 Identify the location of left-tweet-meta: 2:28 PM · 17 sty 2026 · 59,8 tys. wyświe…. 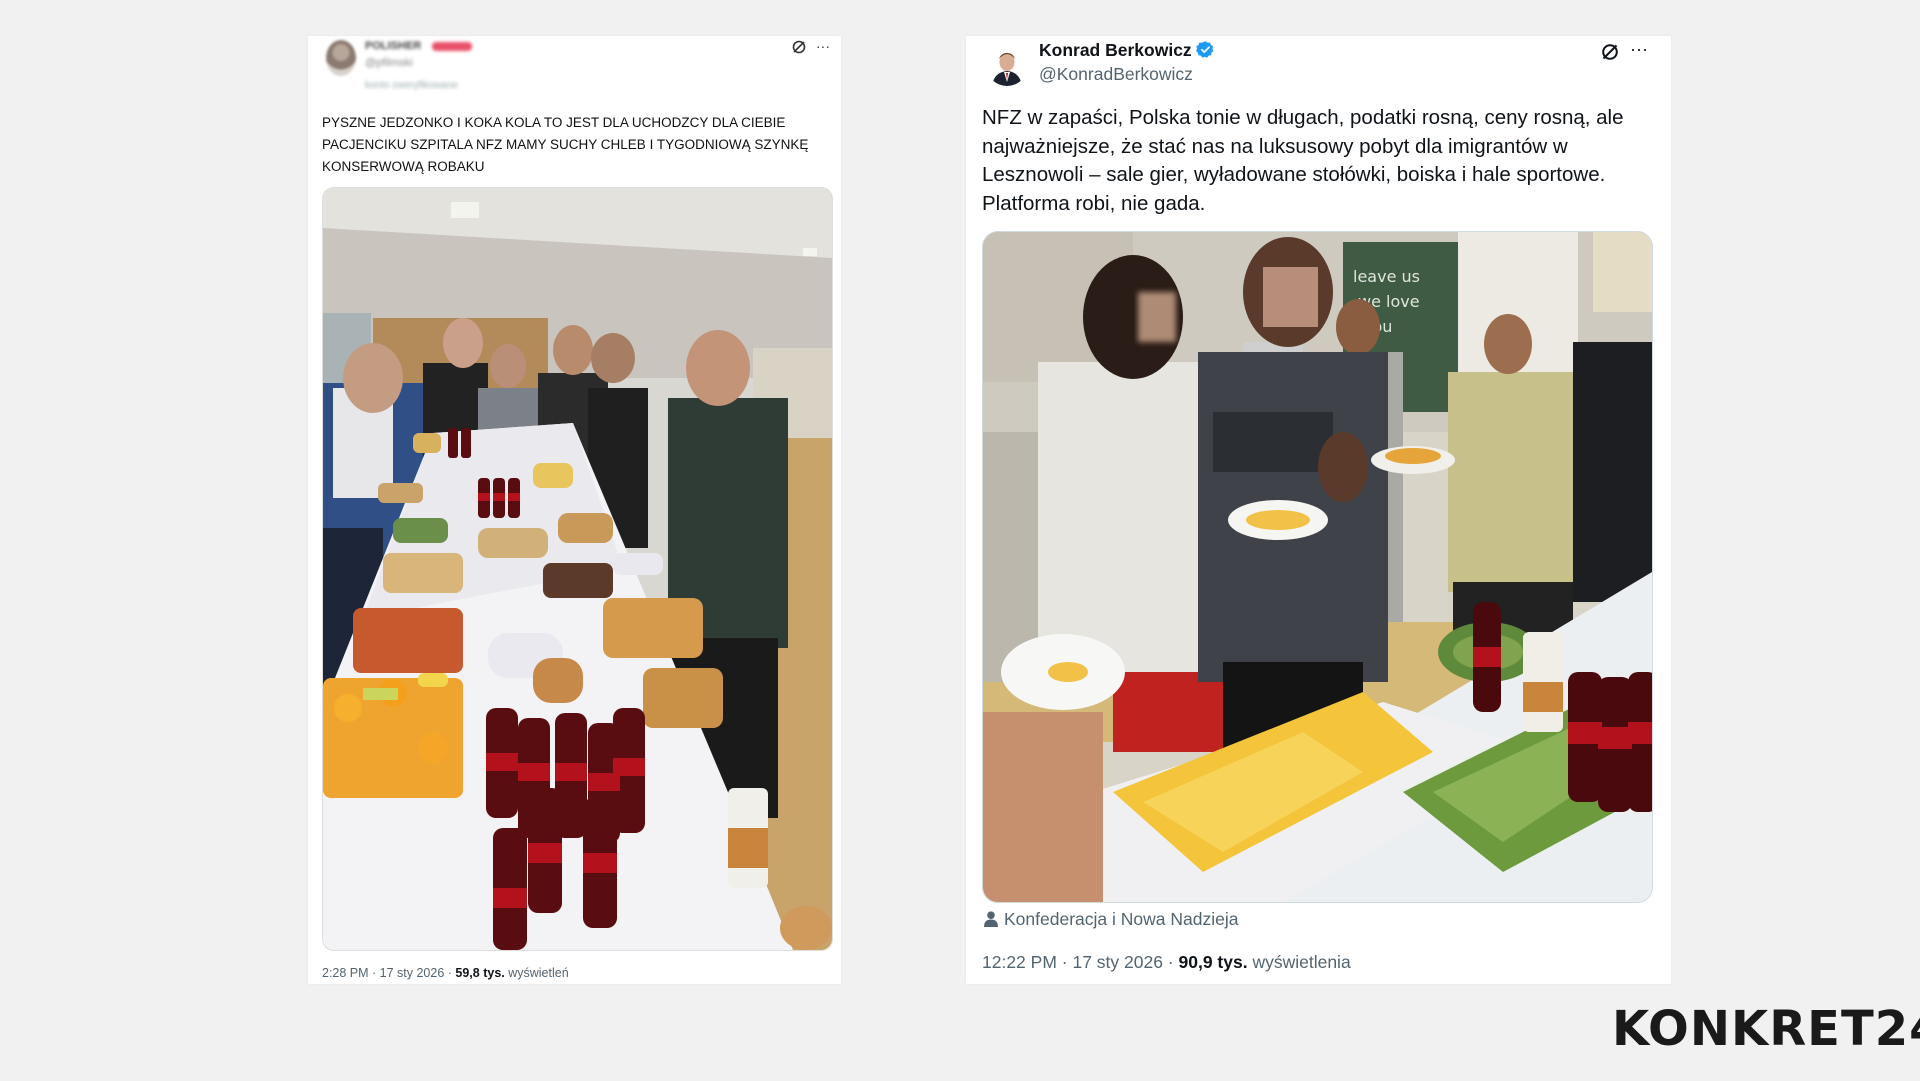
(445, 973).